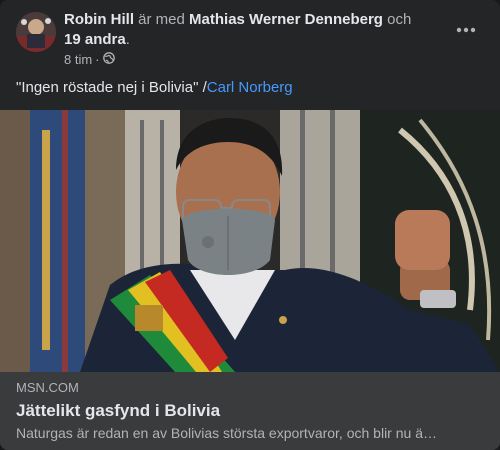 The width and height of the screenshot is (500, 450). I want to click on avatar-image, so click(36, 32).